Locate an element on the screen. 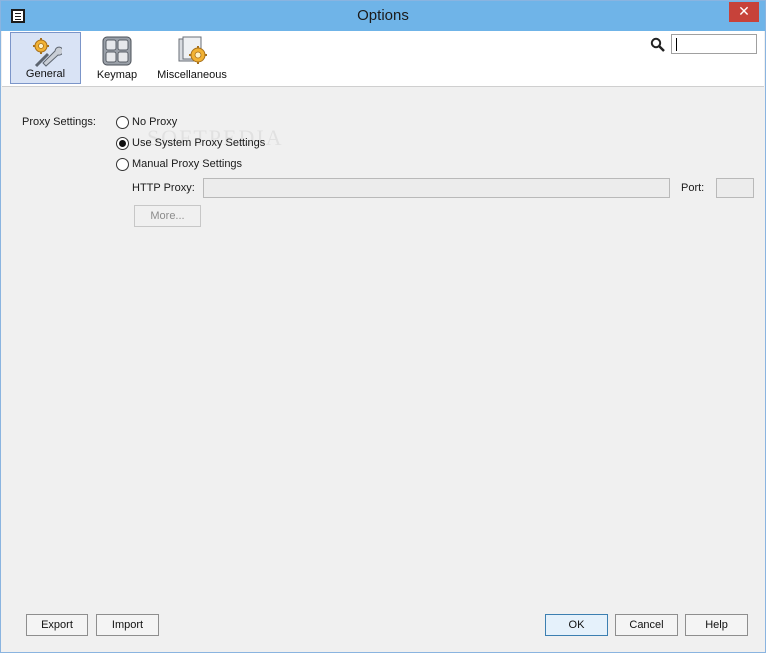 The width and height of the screenshot is (766, 653). misc-gear-icon is located at coordinates (192, 50).